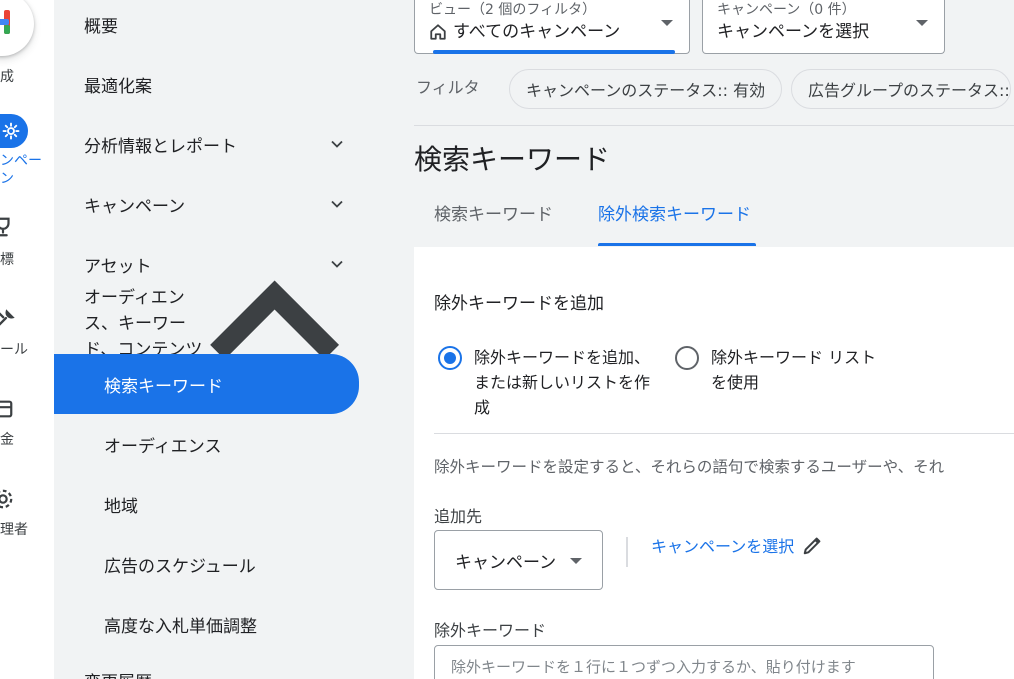 The image size is (1014, 679). I want to click on sidebar-item-label: 概要, so click(101, 26).